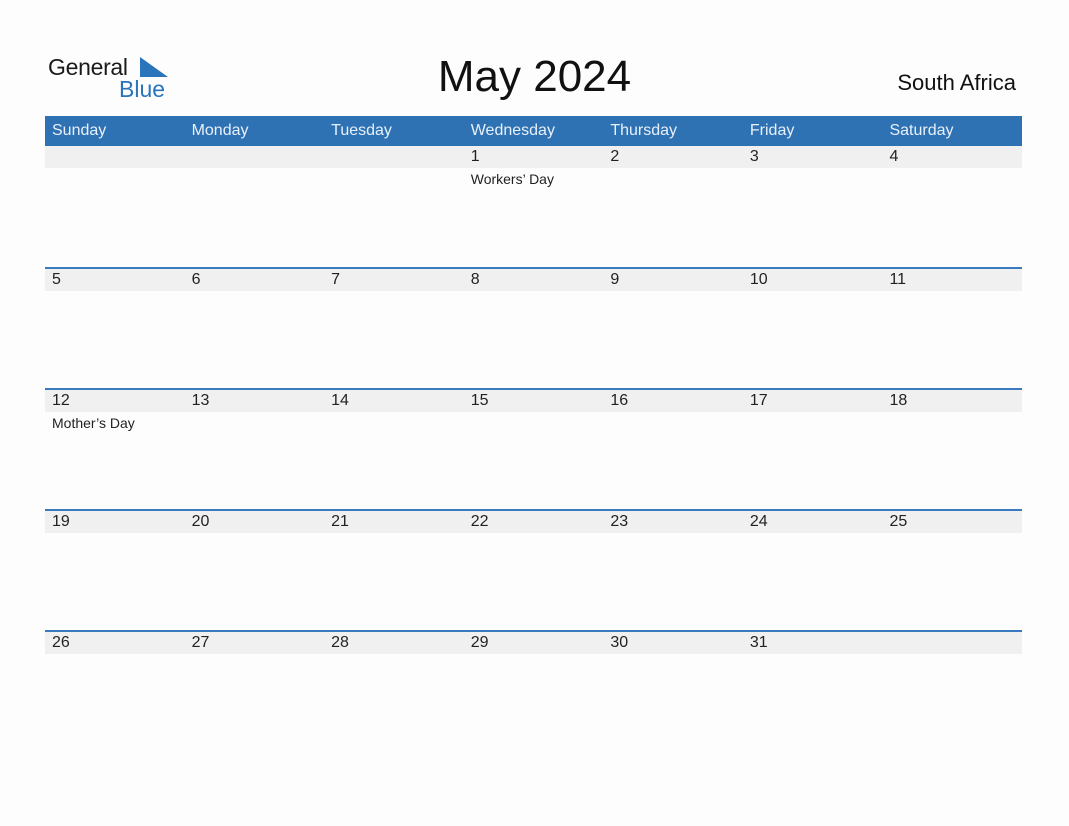  What do you see at coordinates (200, 521) in the screenshot?
I see `day-number: 20` at bounding box center [200, 521].